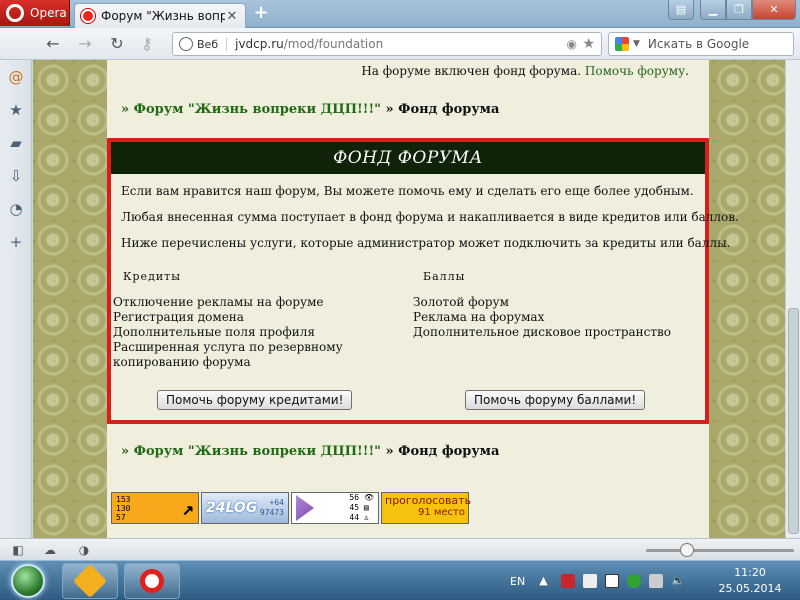 The image size is (800, 600). Describe the element at coordinates (147, 44) in the screenshot. I see `key-icon: ⚷` at that location.